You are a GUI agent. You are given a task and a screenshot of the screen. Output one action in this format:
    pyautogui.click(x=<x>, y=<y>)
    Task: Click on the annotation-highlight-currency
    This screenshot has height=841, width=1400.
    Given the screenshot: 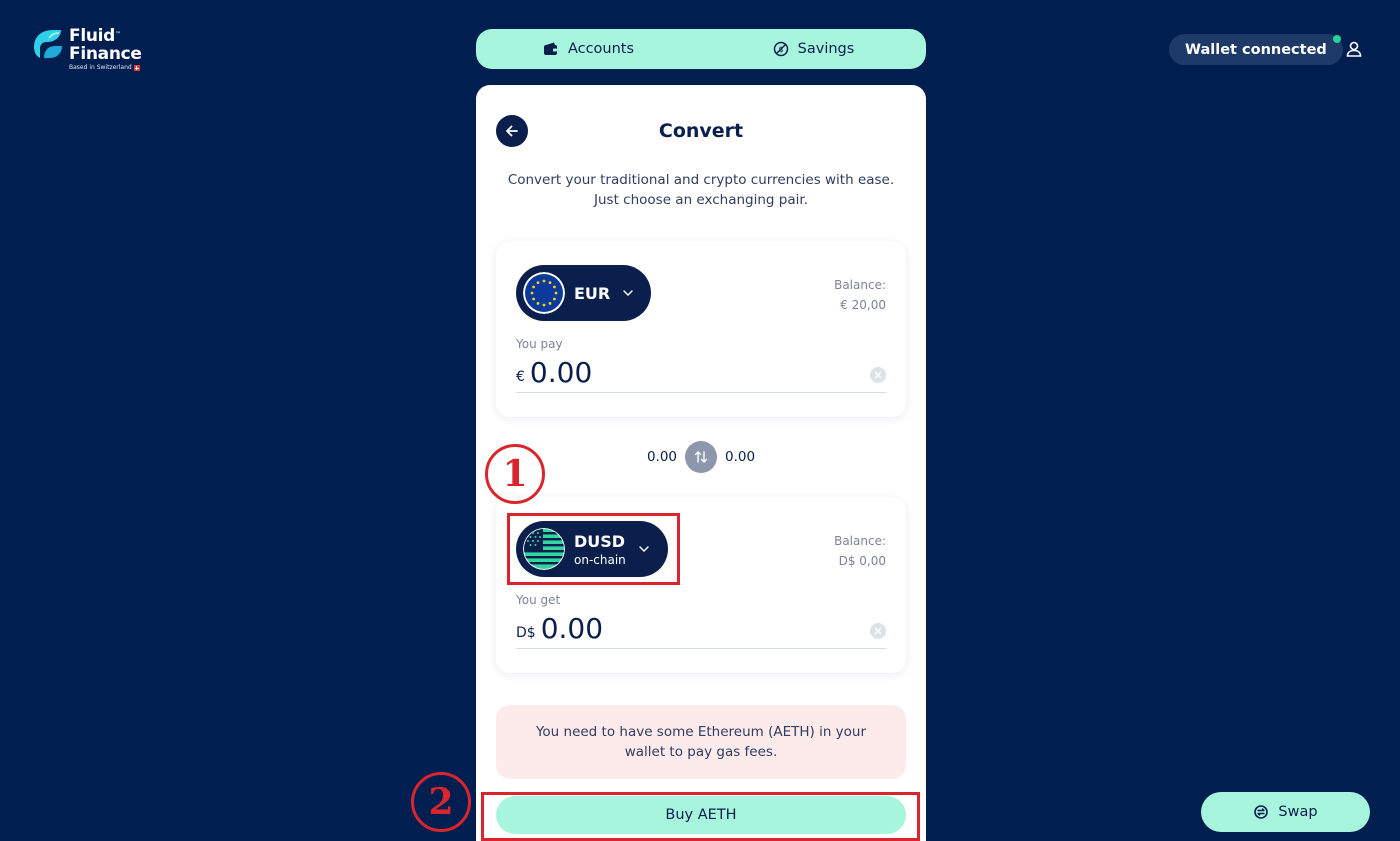 What is the action you would take?
    pyautogui.click(x=593, y=549)
    